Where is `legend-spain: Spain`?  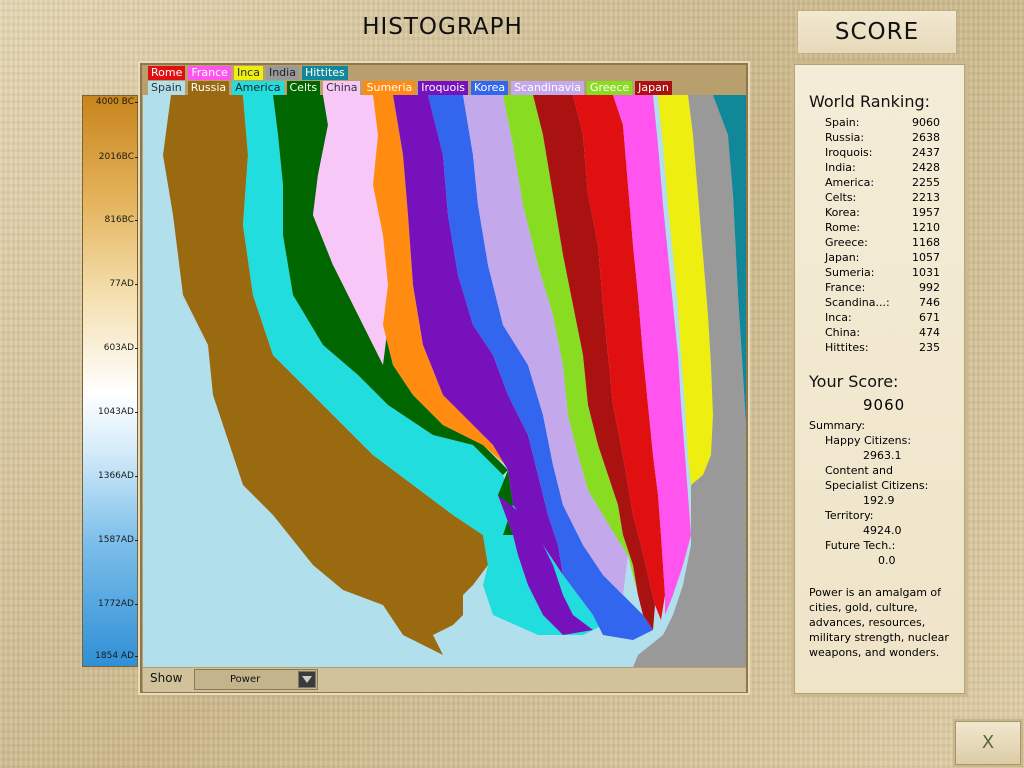
legend-spain: Spain is located at coordinates (166, 88).